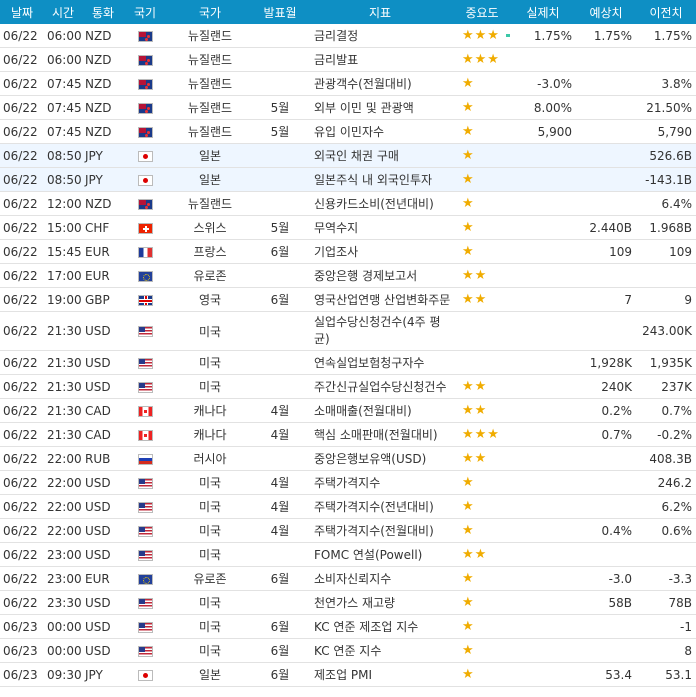  What do you see at coordinates (380, 530) in the screenshot?
I see `row-indicator: 주택가격지수(전월대비)` at bounding box center [380, 530].